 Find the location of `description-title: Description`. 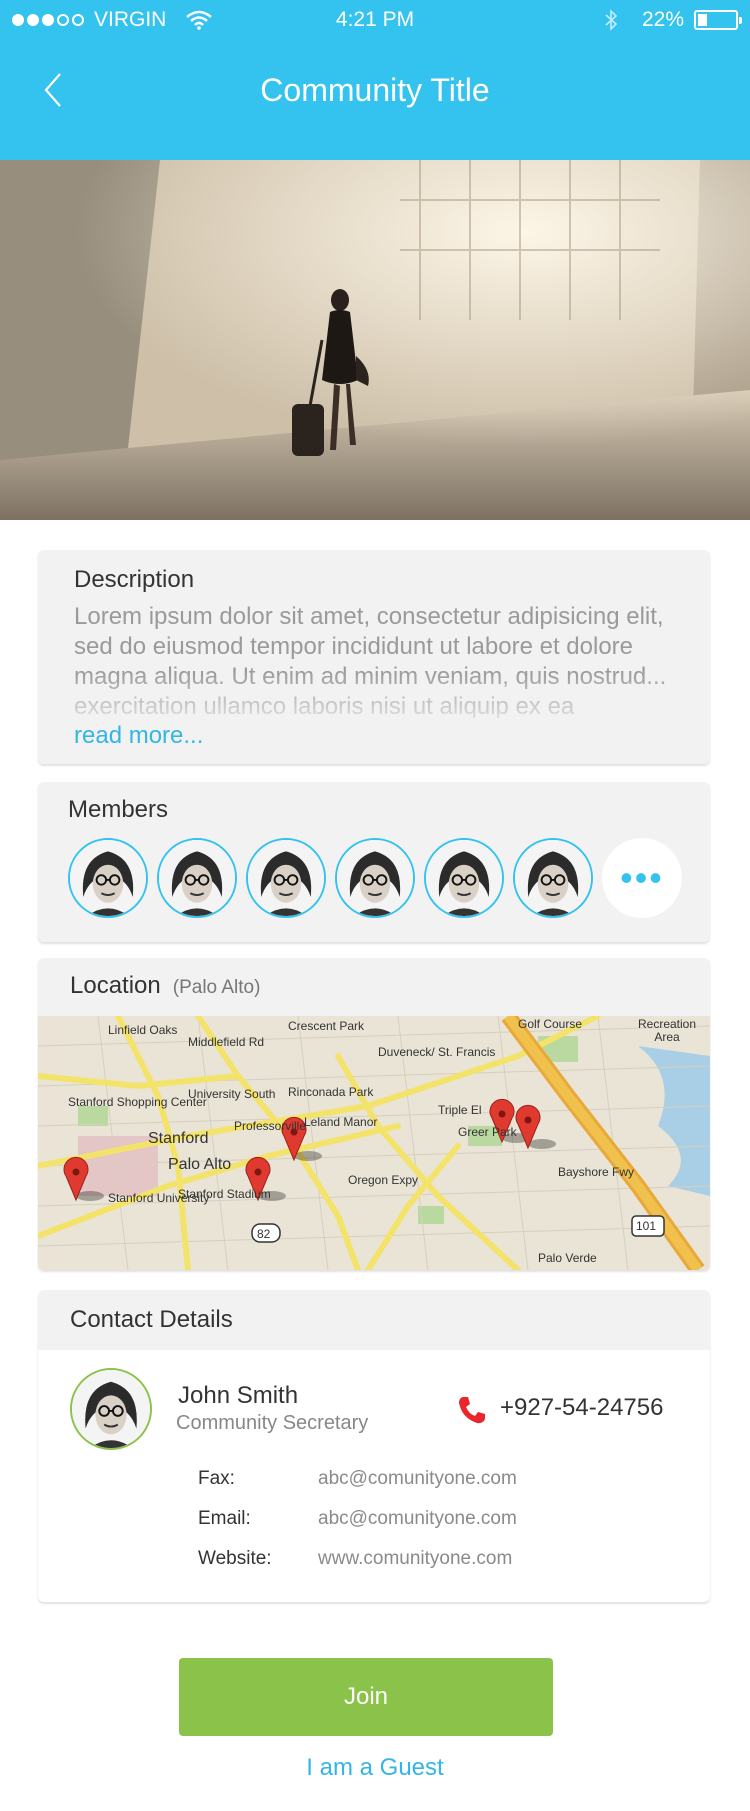

description-title: Description is located at coordinates (134, 579).